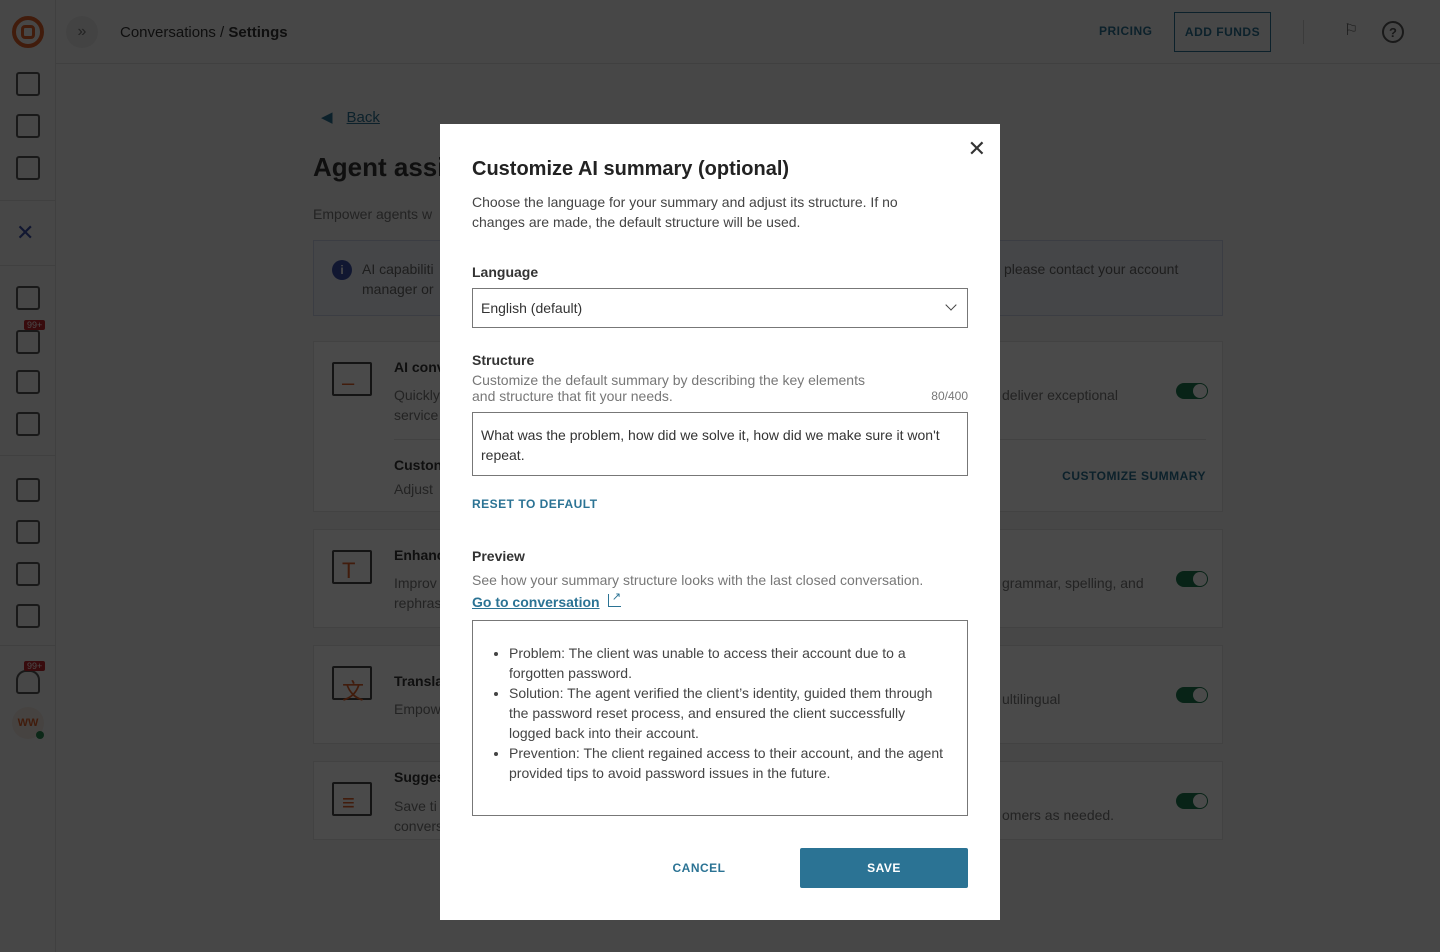 This screenshot has width=1440, height=952. Describe the element at coordinates (419, 777) in the screenshot. I see `card-title: Sugges` at that location.